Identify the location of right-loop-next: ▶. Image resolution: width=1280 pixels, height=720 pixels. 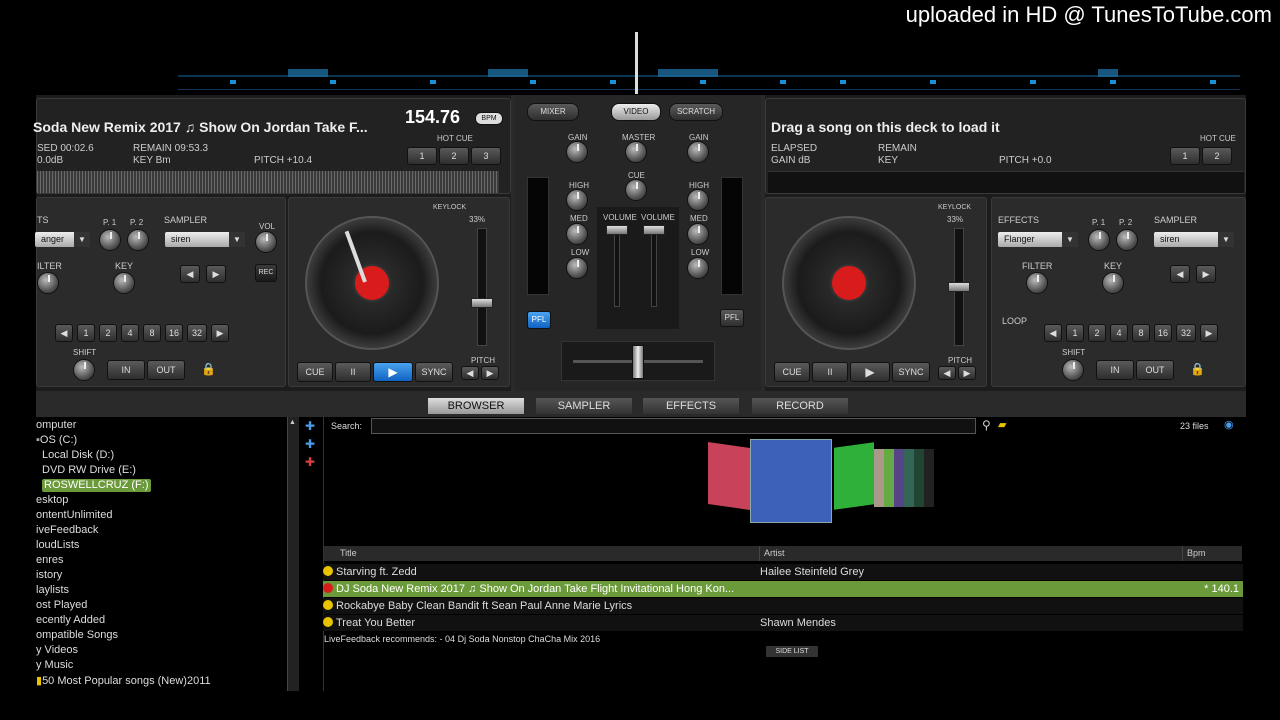
(1209, 333).